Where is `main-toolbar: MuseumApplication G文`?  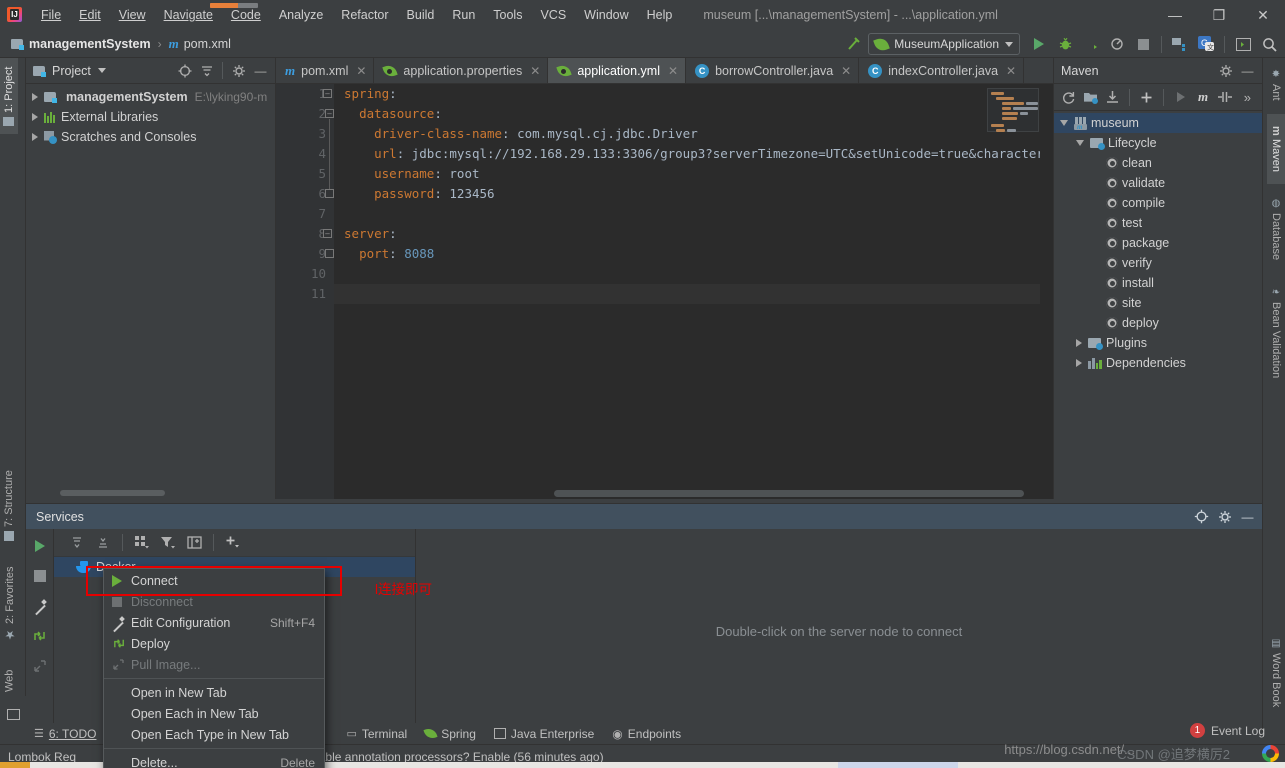 main-toolbar: MuseumApplication G文 is located at coordinates (1061, 44).